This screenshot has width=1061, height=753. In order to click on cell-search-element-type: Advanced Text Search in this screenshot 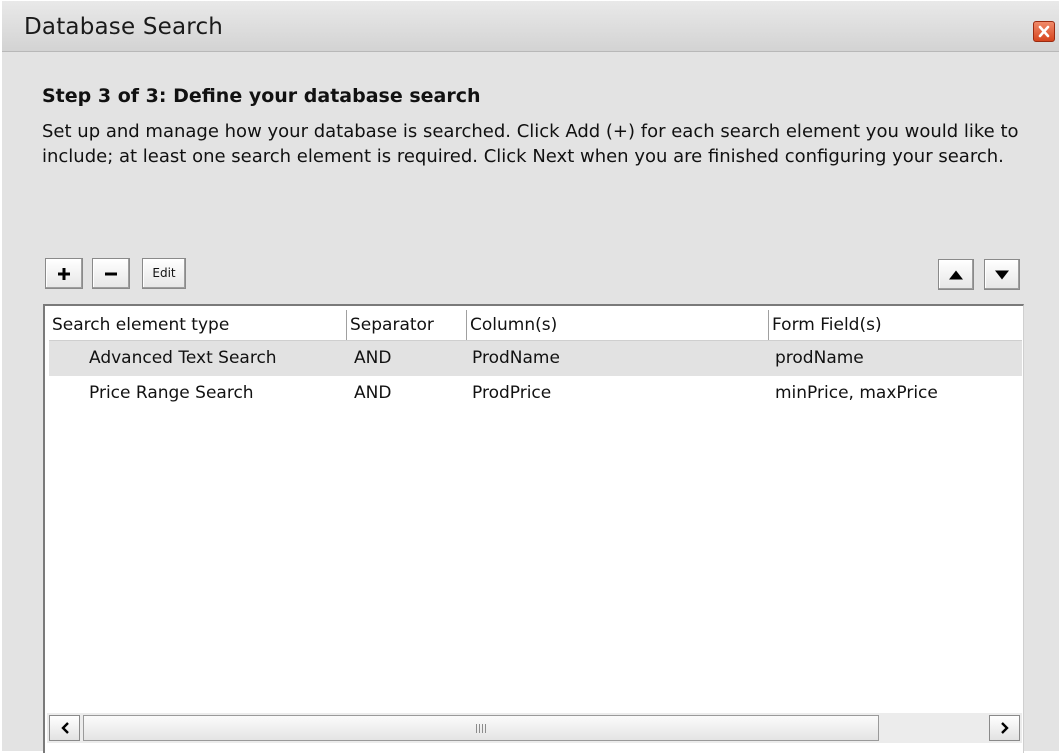, I will do `click(183, 358)`.